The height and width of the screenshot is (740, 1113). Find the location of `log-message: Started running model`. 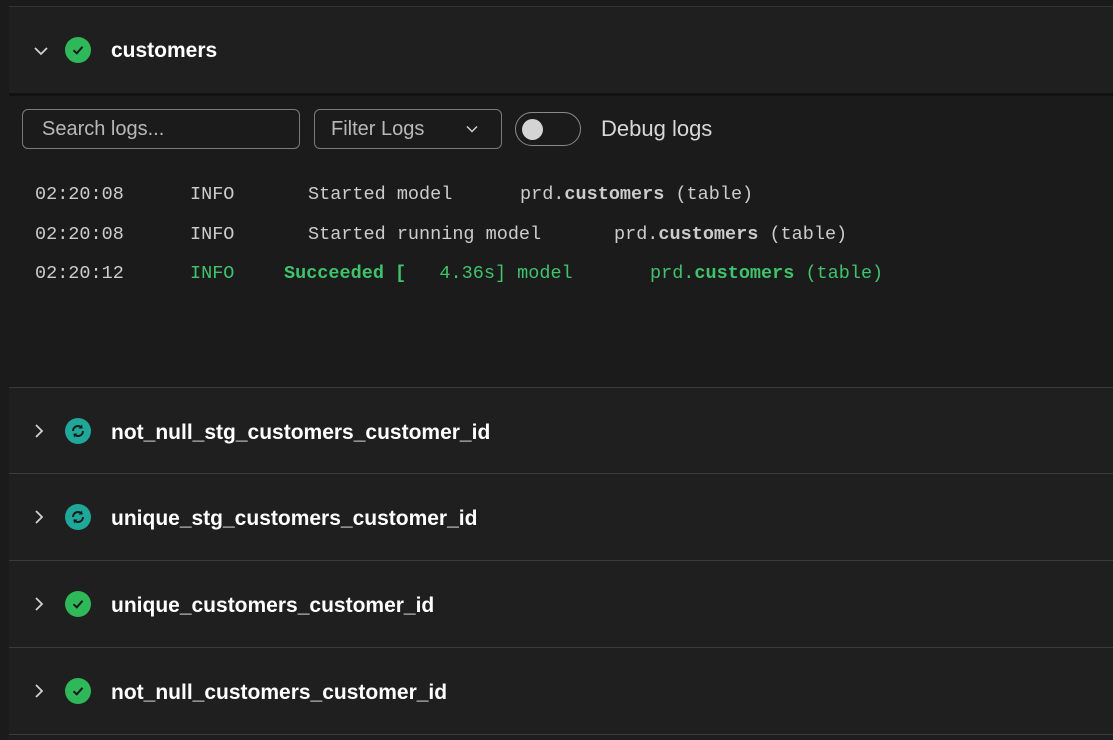

log-message: Started running model is located at coordinates (425, 234).